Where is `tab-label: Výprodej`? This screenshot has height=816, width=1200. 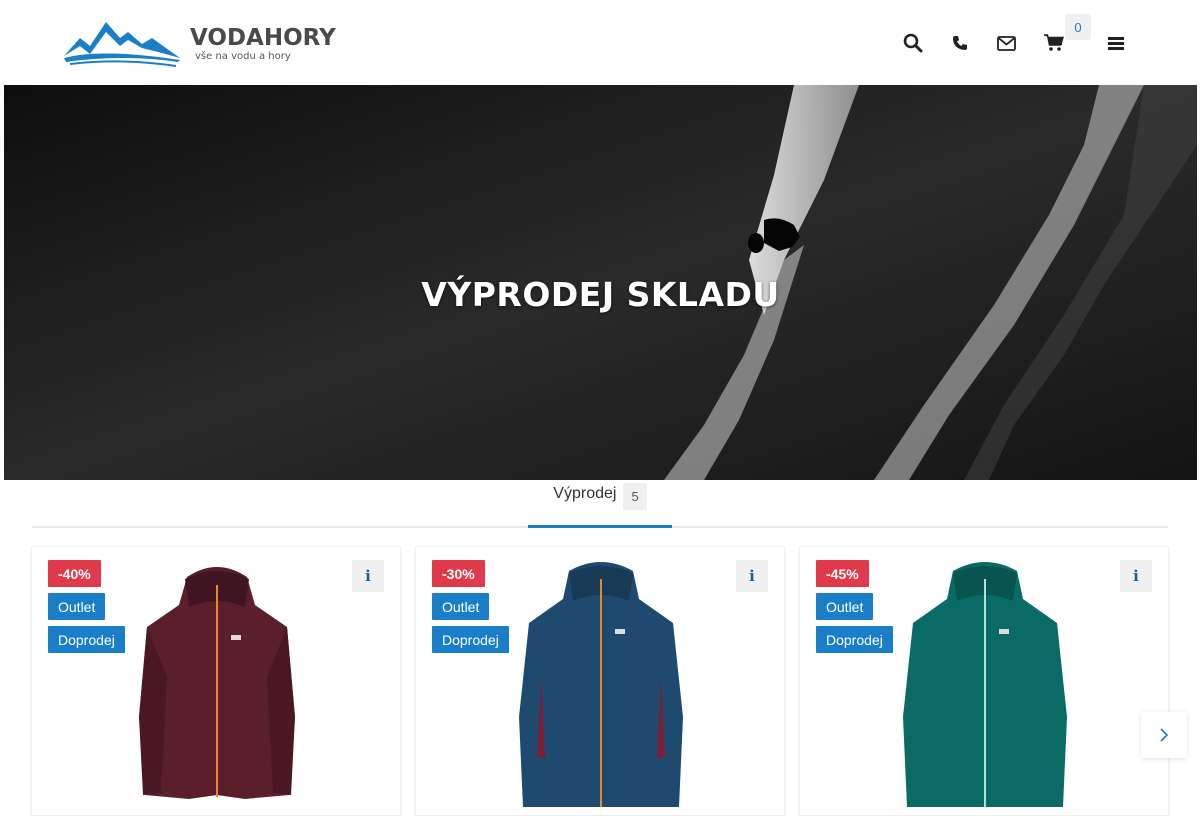
tab-label: Výprodej is located at coordinates (585, 493).